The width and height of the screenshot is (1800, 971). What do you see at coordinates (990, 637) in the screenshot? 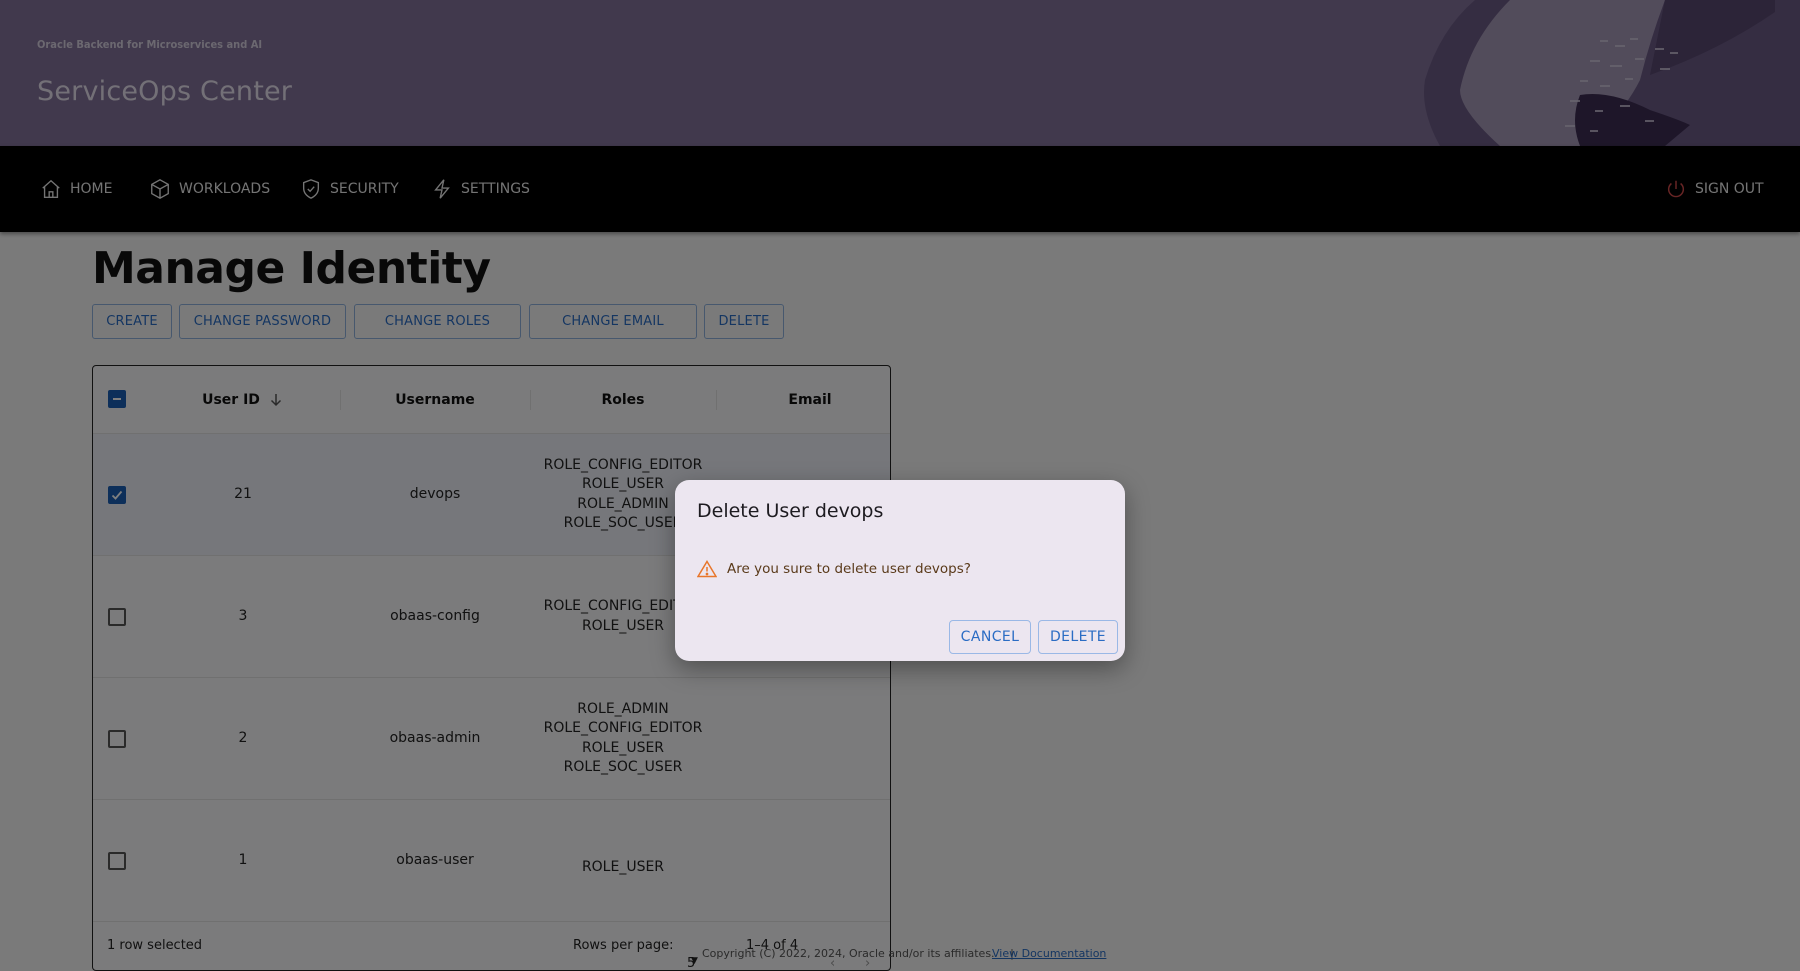
I see `cancel-button: CANCEL` at bounding box center [990, 637].